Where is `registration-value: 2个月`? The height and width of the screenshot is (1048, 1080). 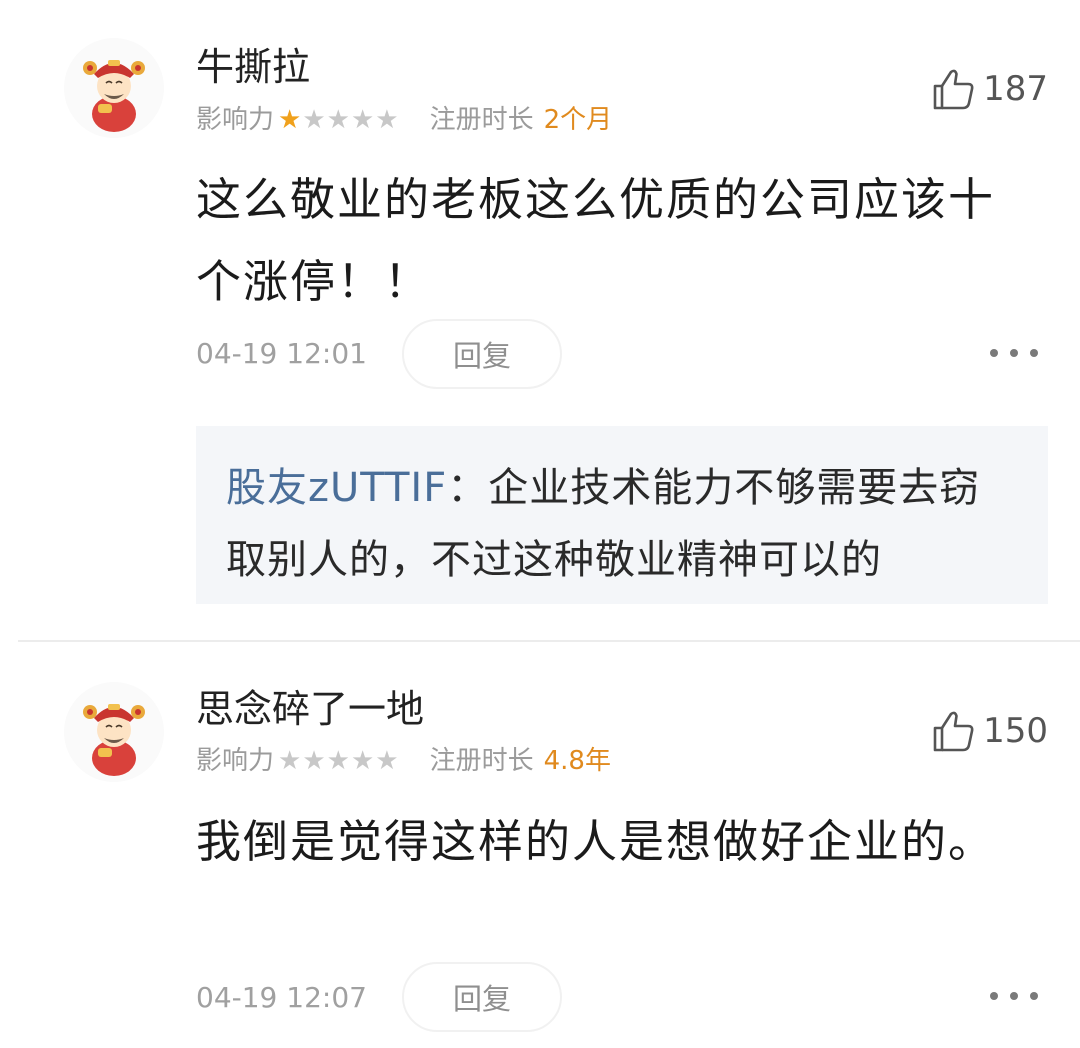 registration-value: 2个月 is located at coordinates (578, 120).